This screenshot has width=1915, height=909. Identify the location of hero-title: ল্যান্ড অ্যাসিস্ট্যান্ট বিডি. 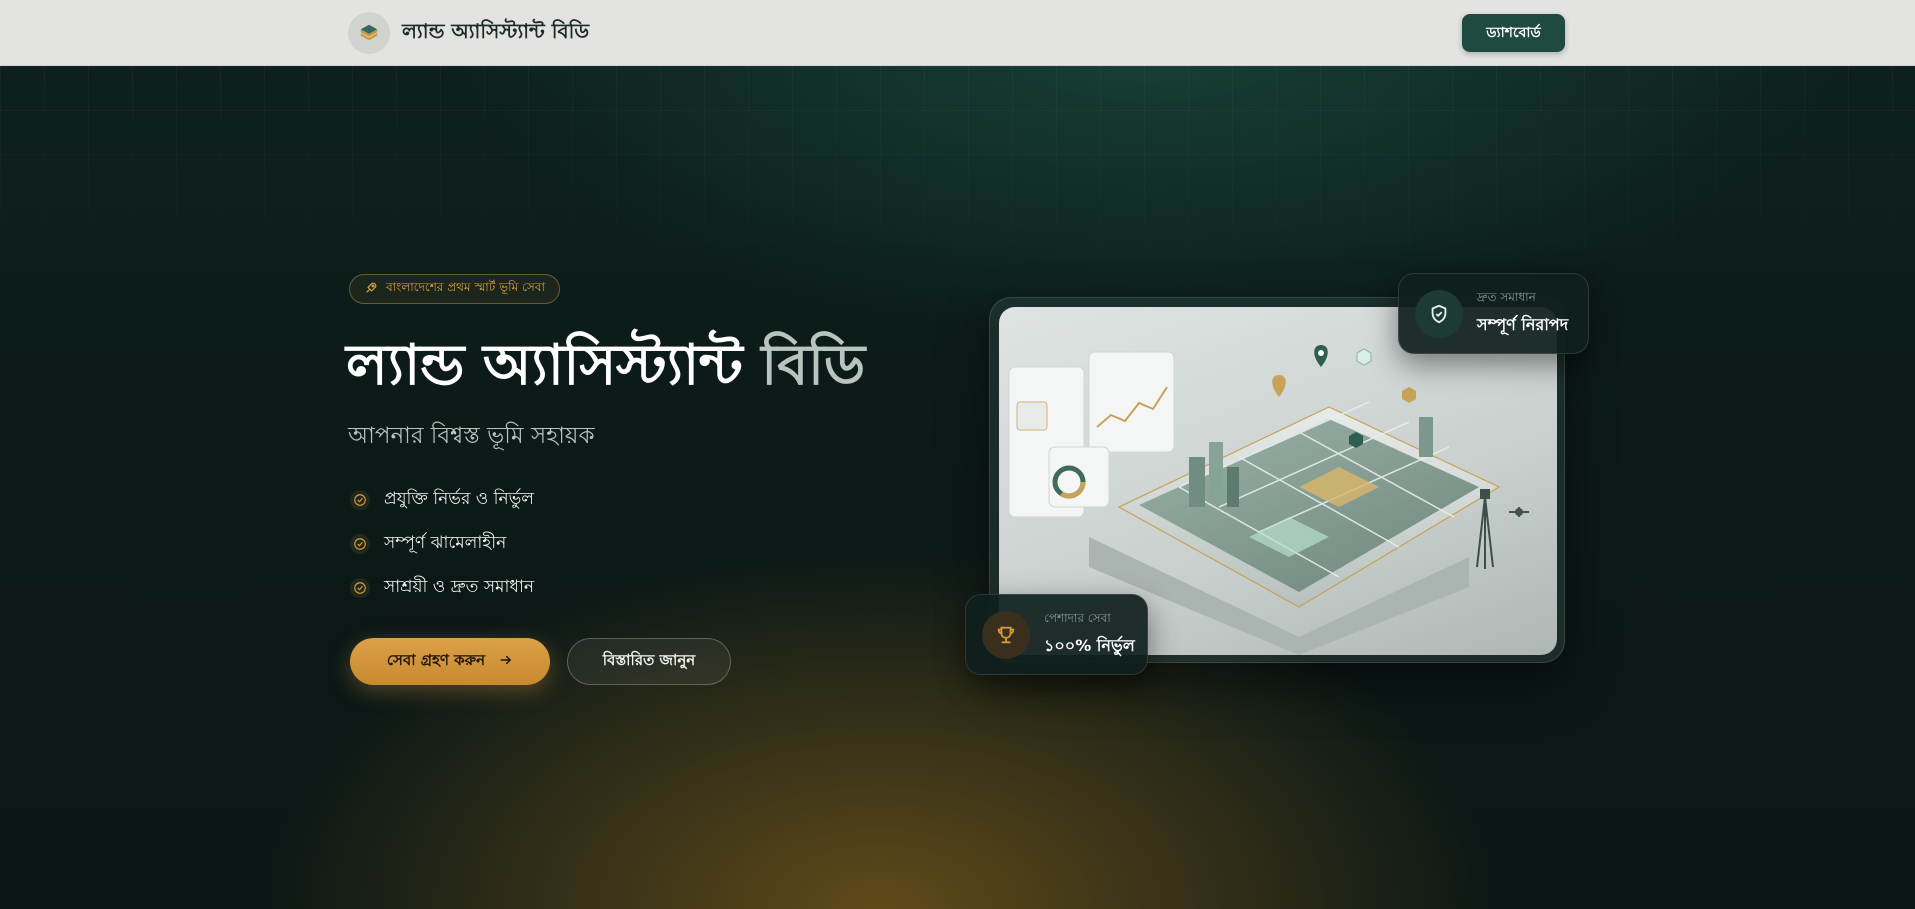
(605, 369).